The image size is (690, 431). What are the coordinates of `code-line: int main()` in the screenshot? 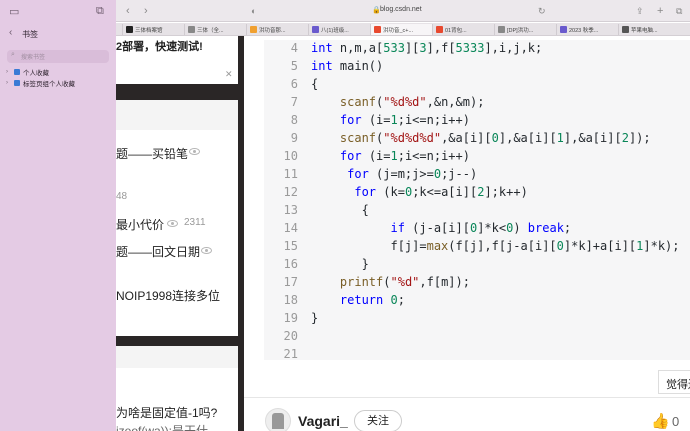 It's located at (347, 66).